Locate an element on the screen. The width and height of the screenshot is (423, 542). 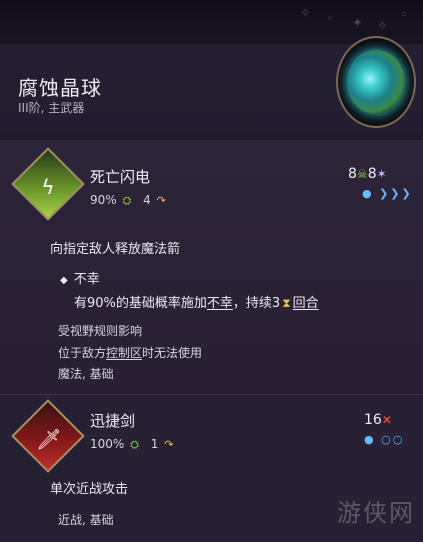
skill1-effect-term-link: 不幸 is located at coordinates (220, 303).